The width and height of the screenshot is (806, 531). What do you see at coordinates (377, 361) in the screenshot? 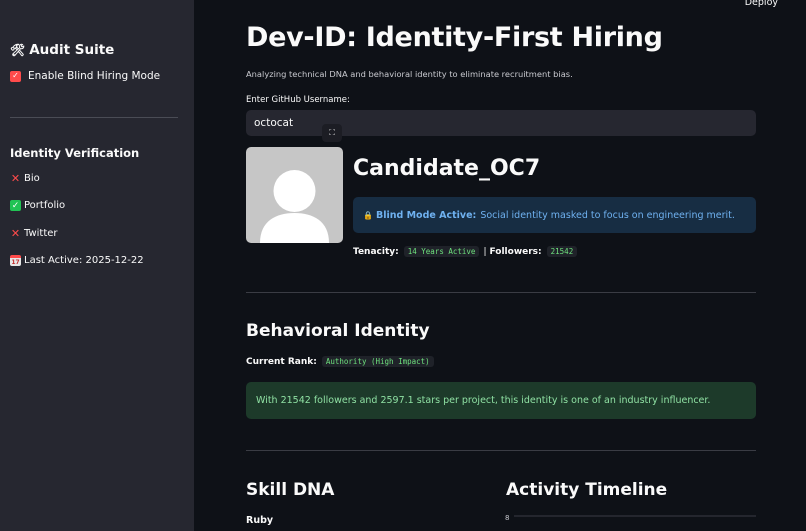
I see `current-rank-value: Authority (High Impact)` at bounding box center [377, 361].